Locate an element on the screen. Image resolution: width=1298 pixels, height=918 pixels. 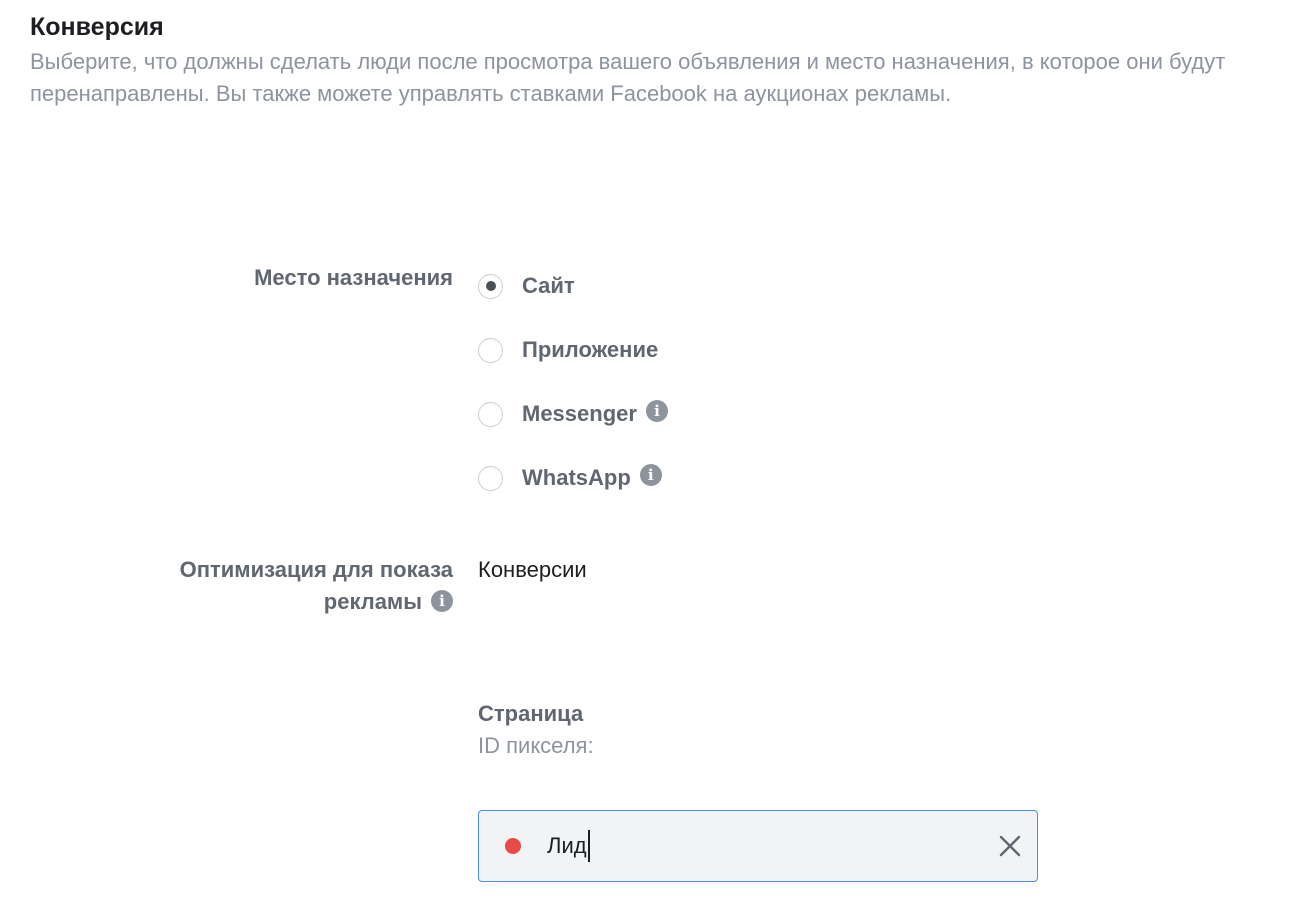
optimization-label: Оптимизация для показа рекламы i is located at coordinates (273, 586).